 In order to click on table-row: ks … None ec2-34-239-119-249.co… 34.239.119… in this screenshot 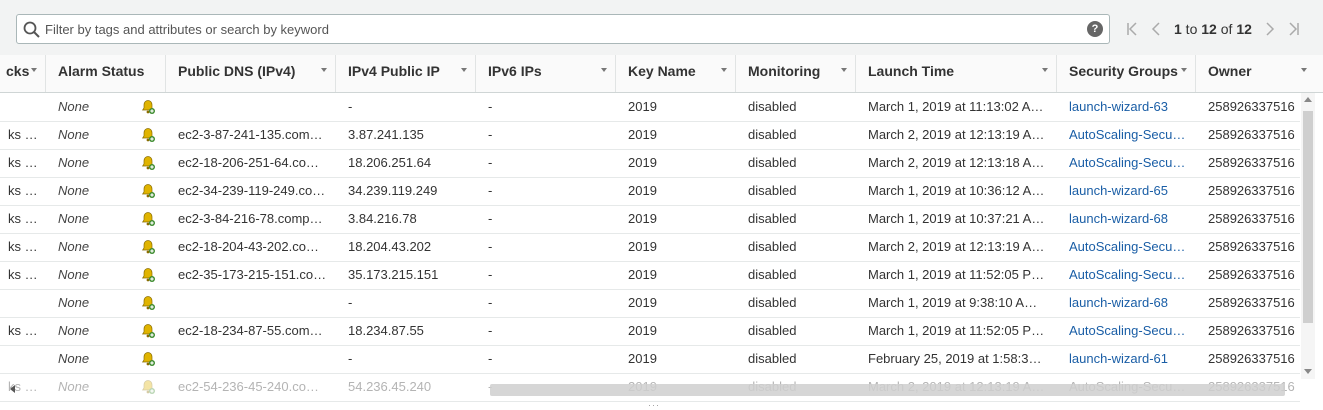, I will do `click(650, 191)`.